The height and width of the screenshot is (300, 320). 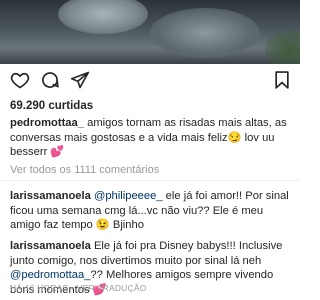 I want to click on heart-icon, so click(x=20, y=80).